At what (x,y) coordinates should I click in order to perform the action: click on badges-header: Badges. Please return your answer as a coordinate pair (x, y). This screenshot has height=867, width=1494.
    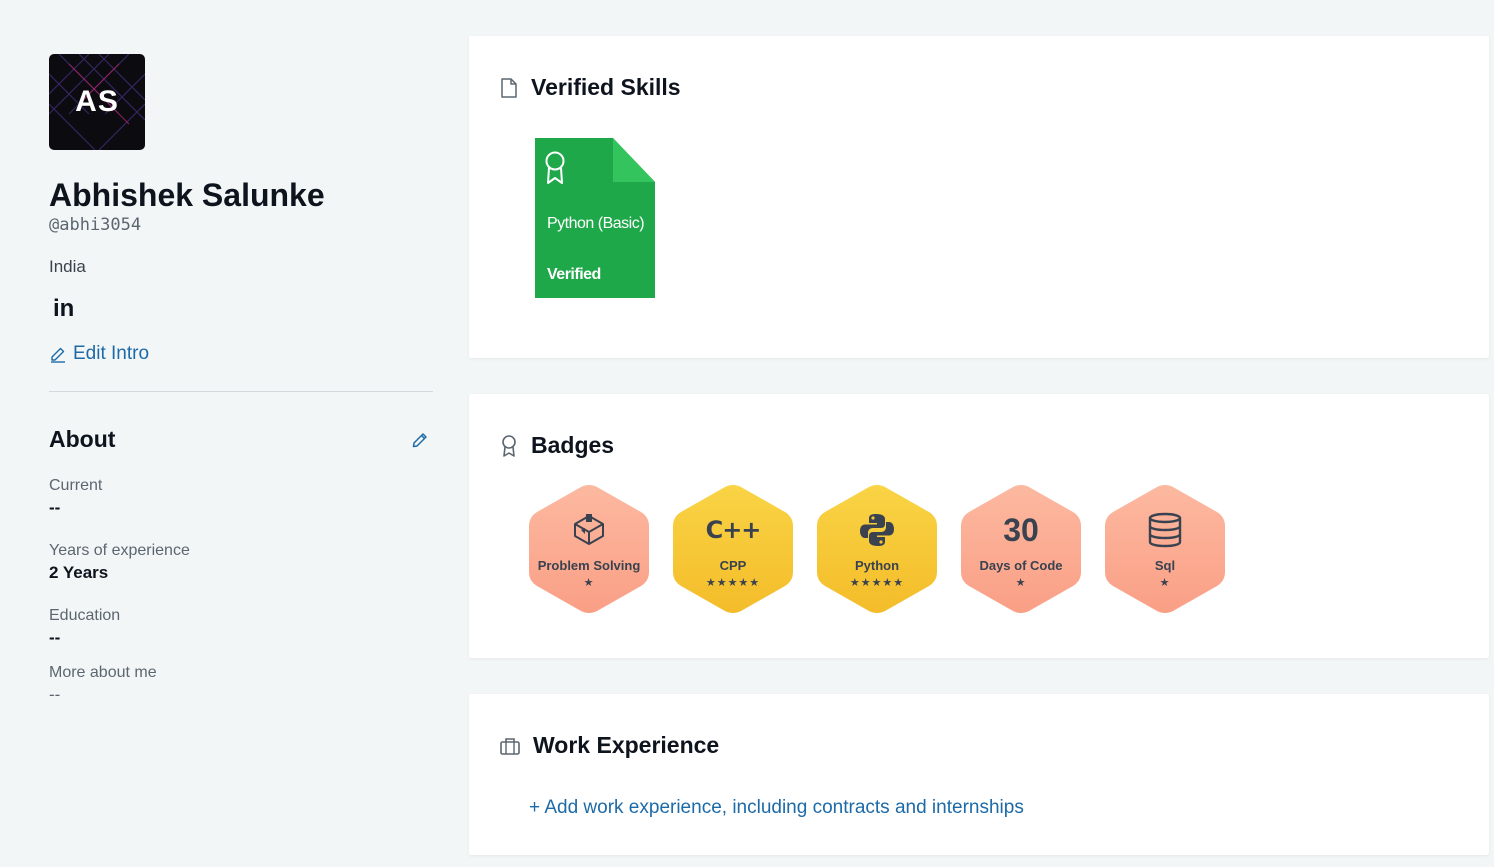
    Looking at the image, I should click on (556, 445).